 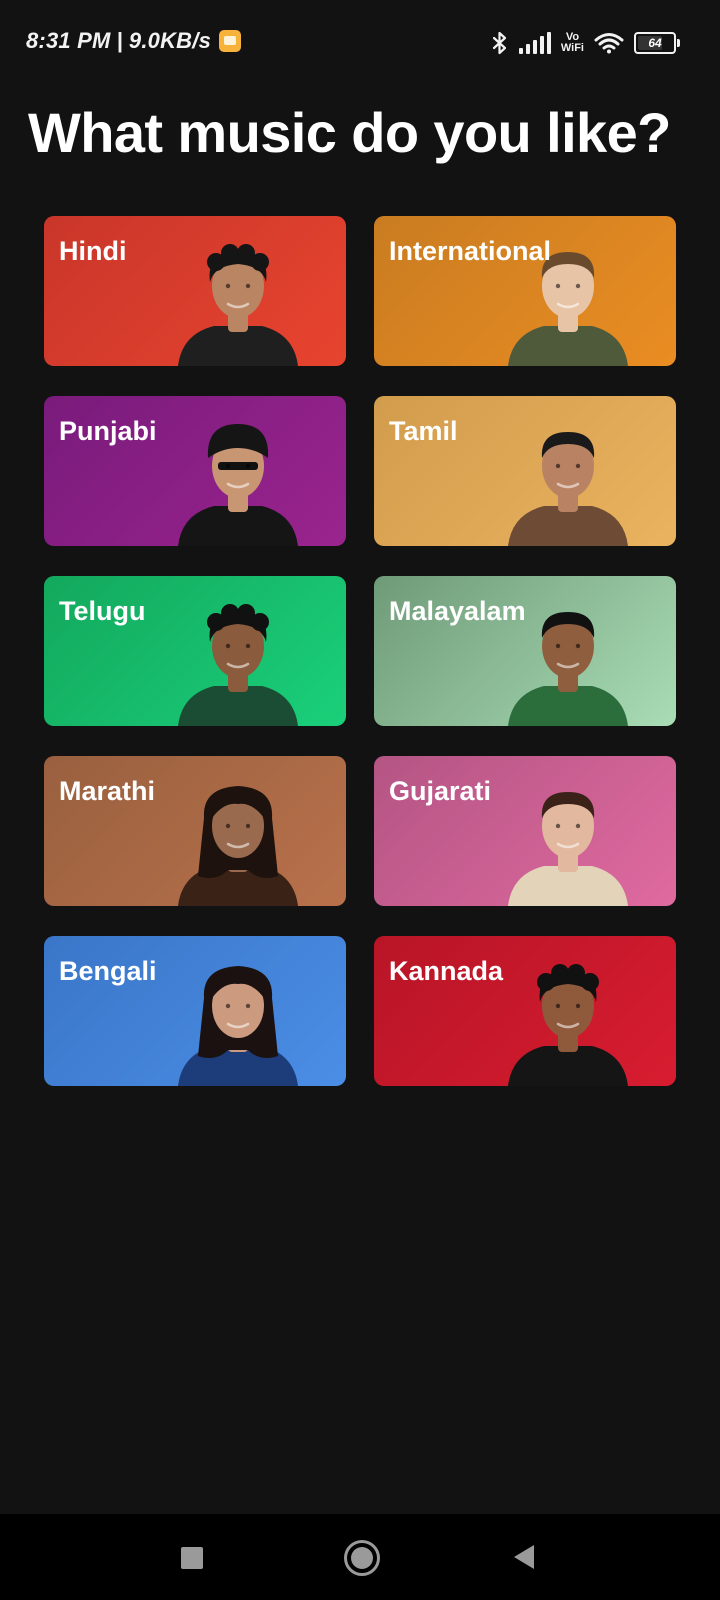 I want to click on language-label: Punjabi, so click(x=108, y=431).